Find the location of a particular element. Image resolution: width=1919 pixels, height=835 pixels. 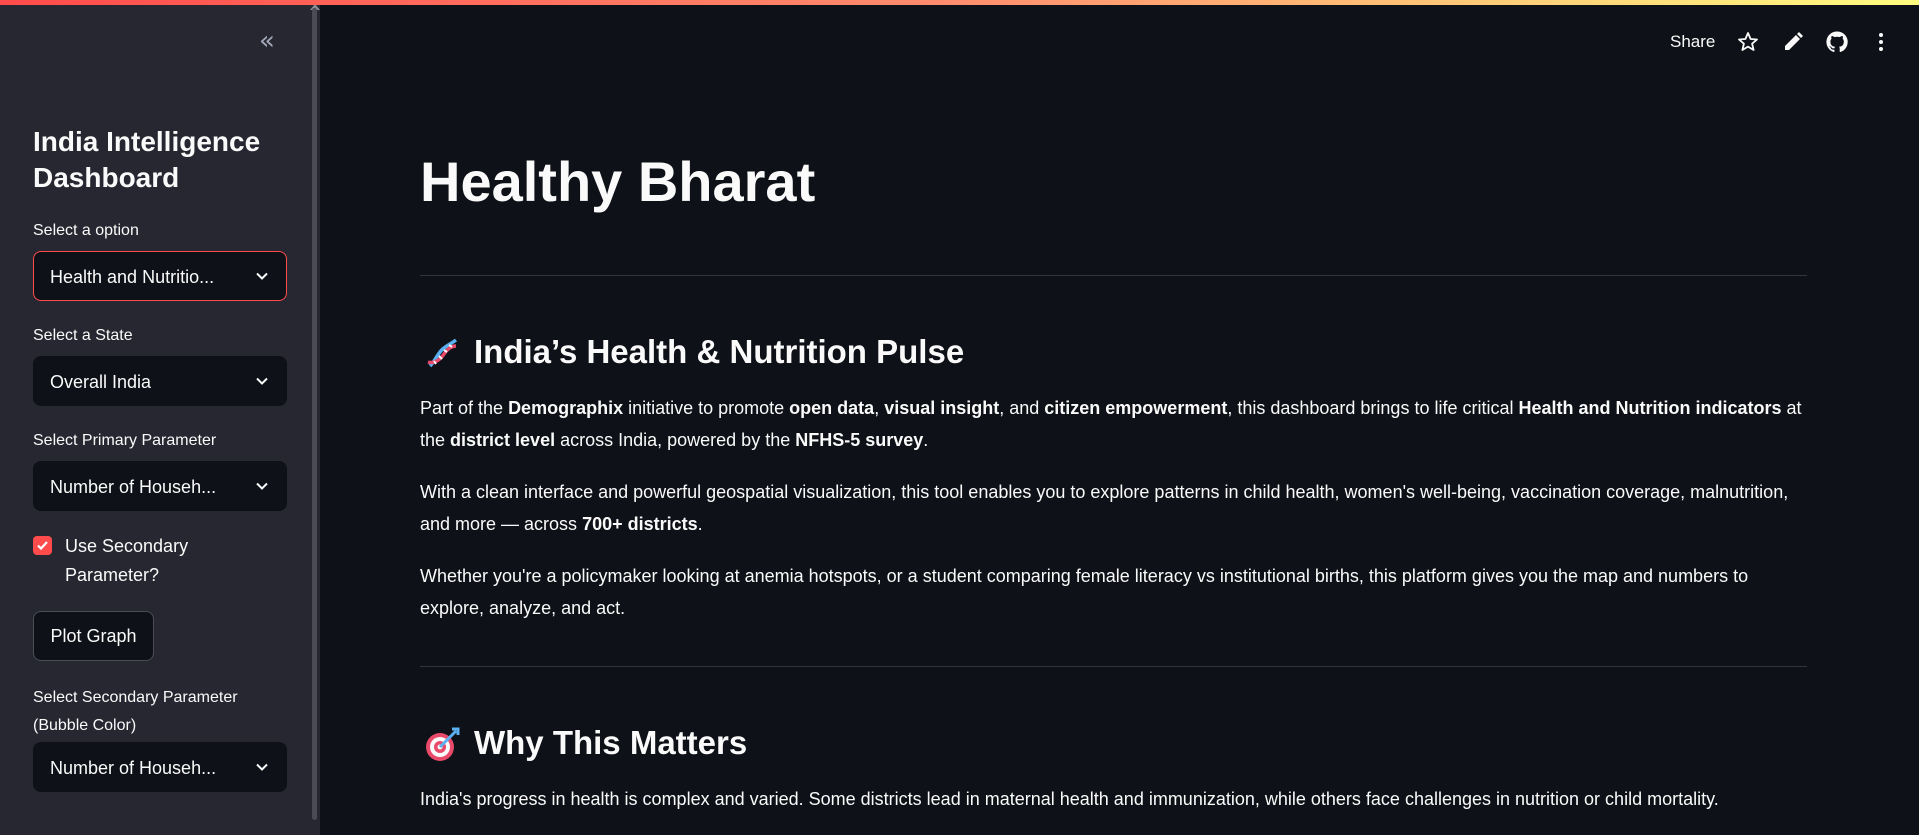

bold-text: NFHS-5 survey is located at coordinates (859, 440).